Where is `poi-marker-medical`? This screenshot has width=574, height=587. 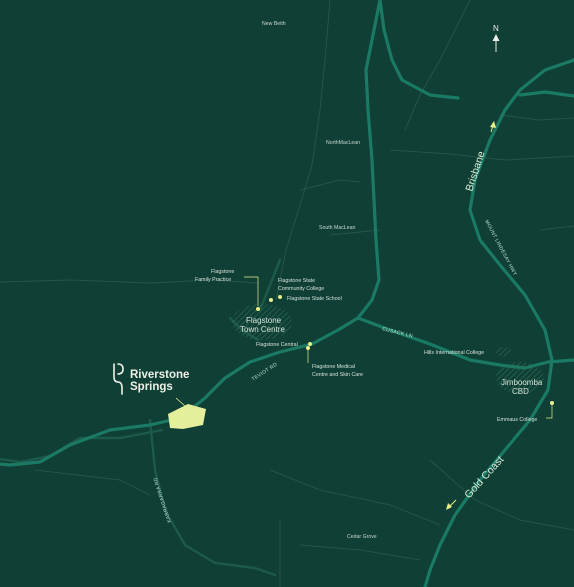
poi-marker-medical is located at coordinates (308, 348).